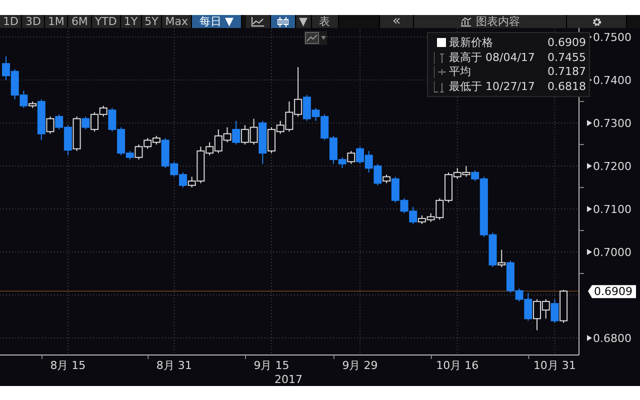  I want to click on range-button: 1M, so click(56, 21).